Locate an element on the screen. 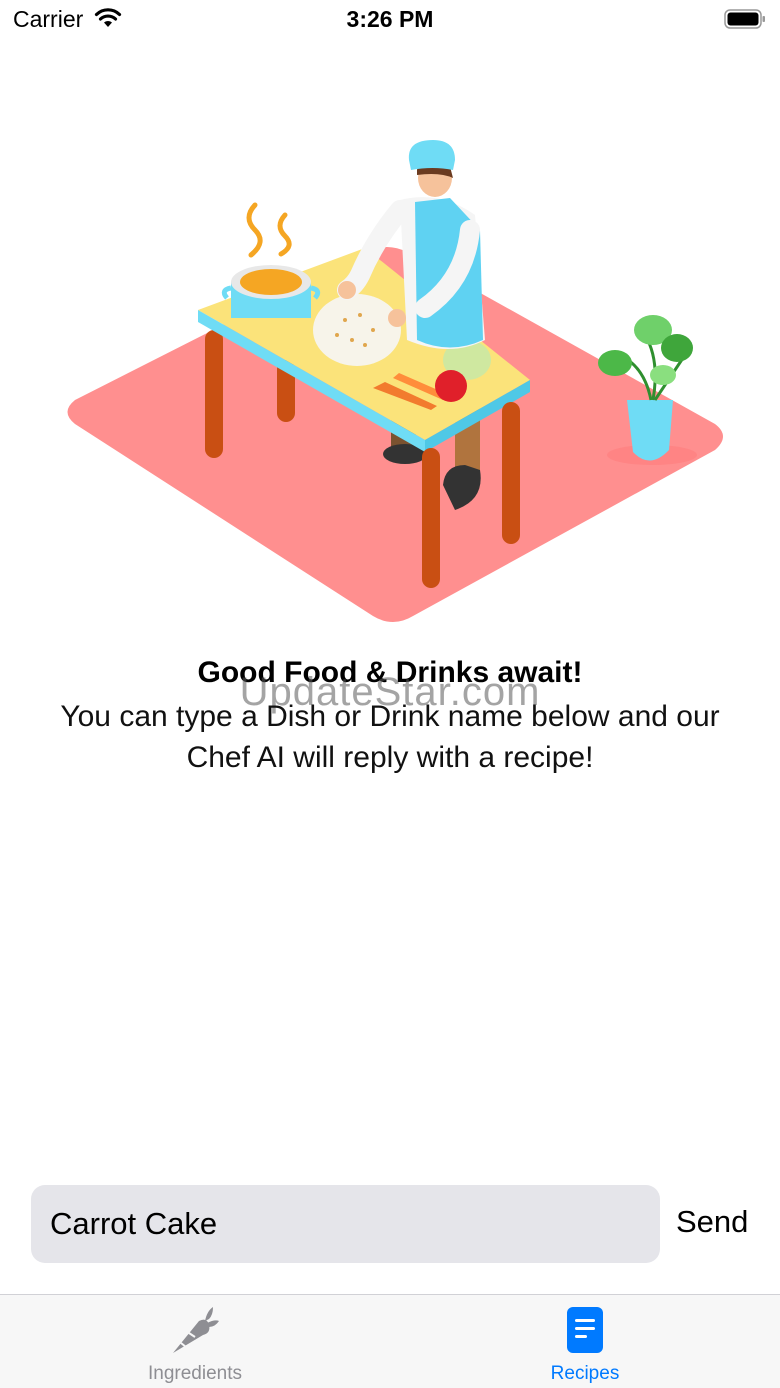 The height and width of the screenshot is (1388, 780). tab-recipes: Recipes is located at coordinates (585, 1341).